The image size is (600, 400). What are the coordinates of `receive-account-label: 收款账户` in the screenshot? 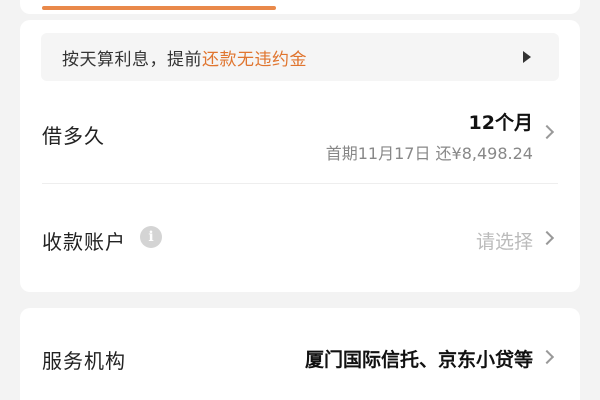 It's located at (84, 242).